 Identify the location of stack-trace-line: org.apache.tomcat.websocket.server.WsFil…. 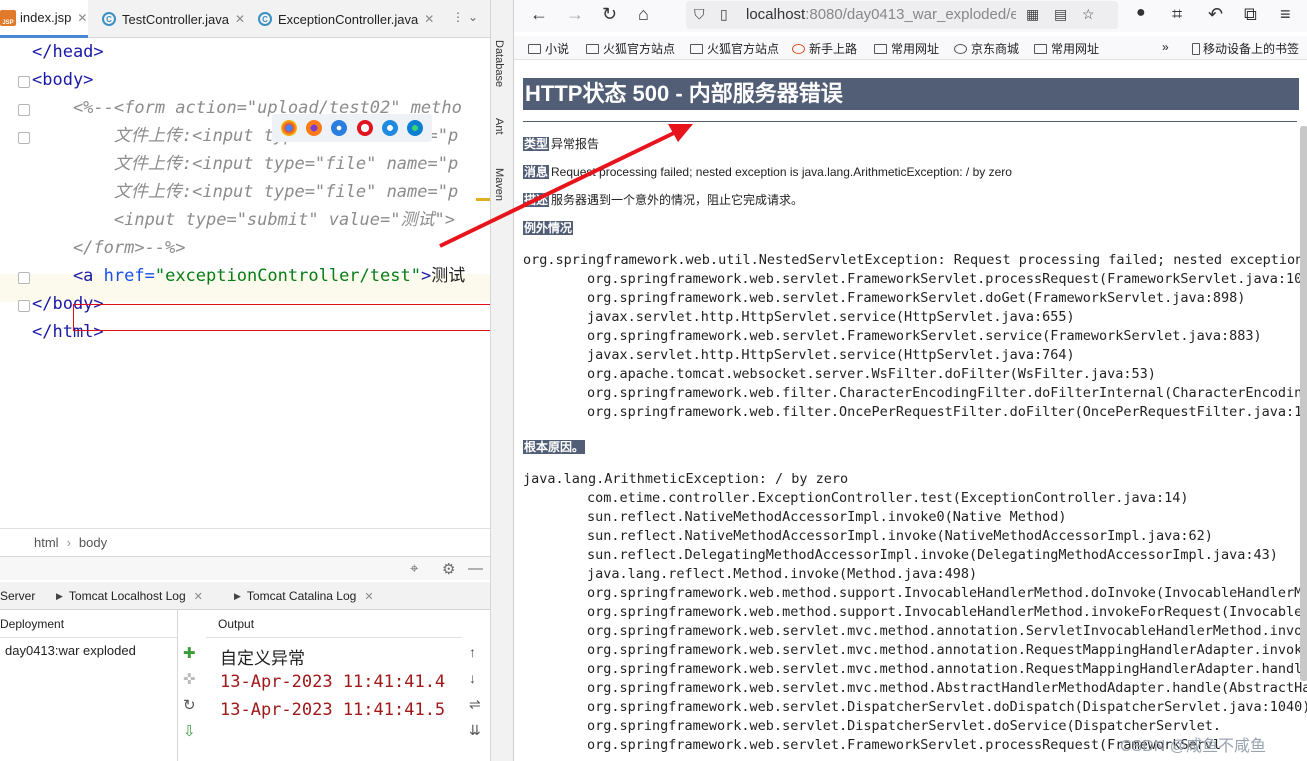
(871, 374).